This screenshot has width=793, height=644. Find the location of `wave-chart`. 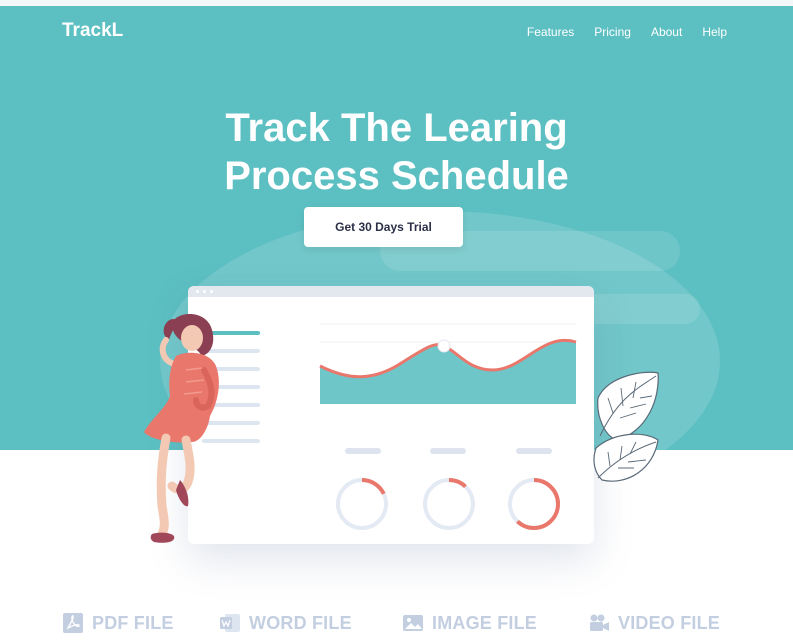

wave-chart is located at coordinates (448, 363).